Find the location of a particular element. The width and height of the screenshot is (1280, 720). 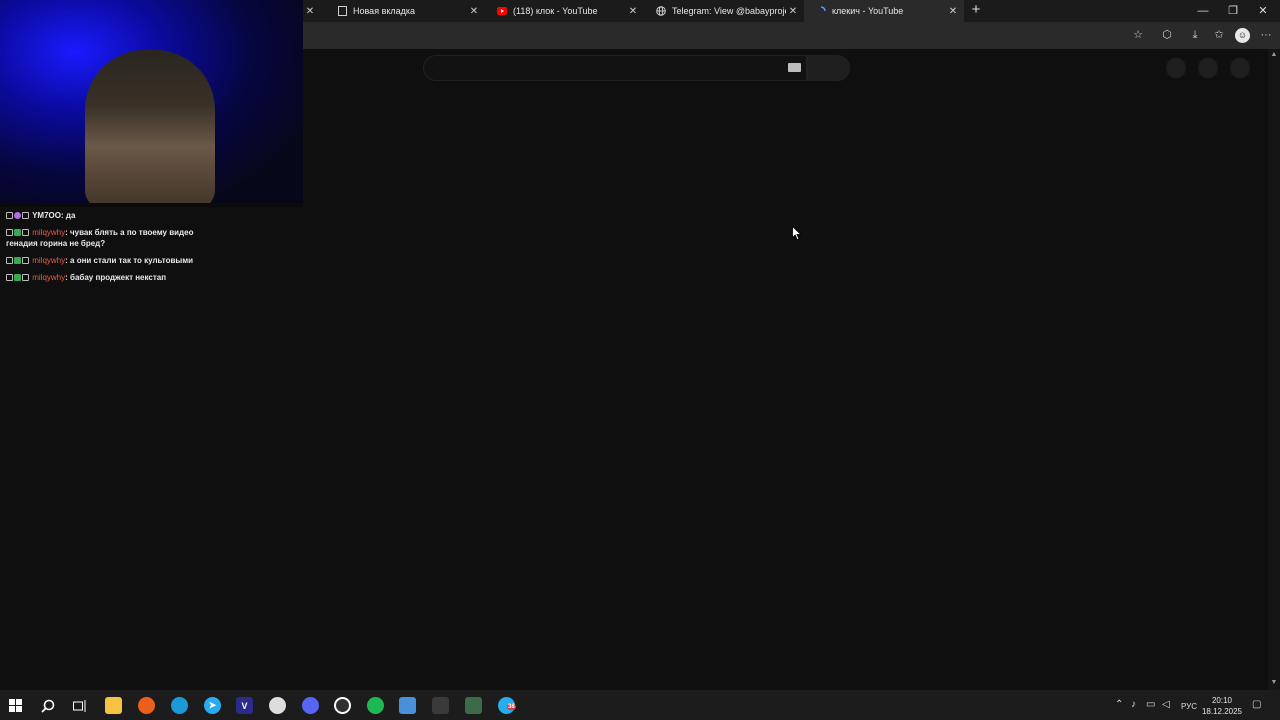

extensions-icon: ⬡ is located at coordinates (1167, 35).